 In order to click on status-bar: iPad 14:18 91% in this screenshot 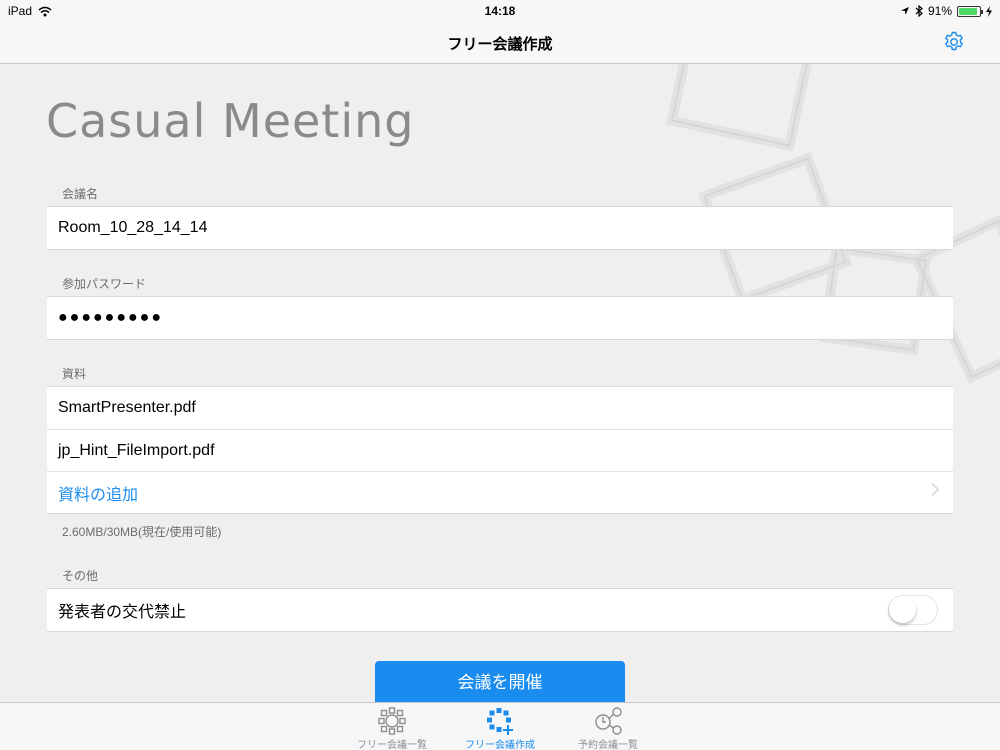, I will do `click(500, 11)`.